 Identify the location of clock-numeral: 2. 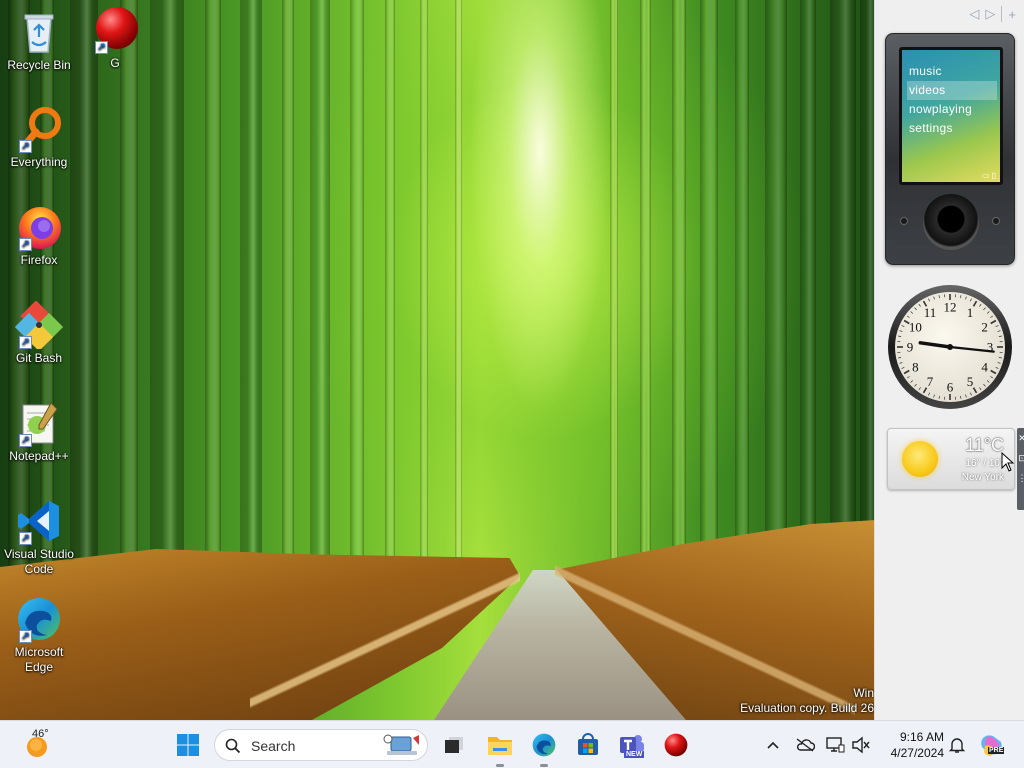
(984, 327).